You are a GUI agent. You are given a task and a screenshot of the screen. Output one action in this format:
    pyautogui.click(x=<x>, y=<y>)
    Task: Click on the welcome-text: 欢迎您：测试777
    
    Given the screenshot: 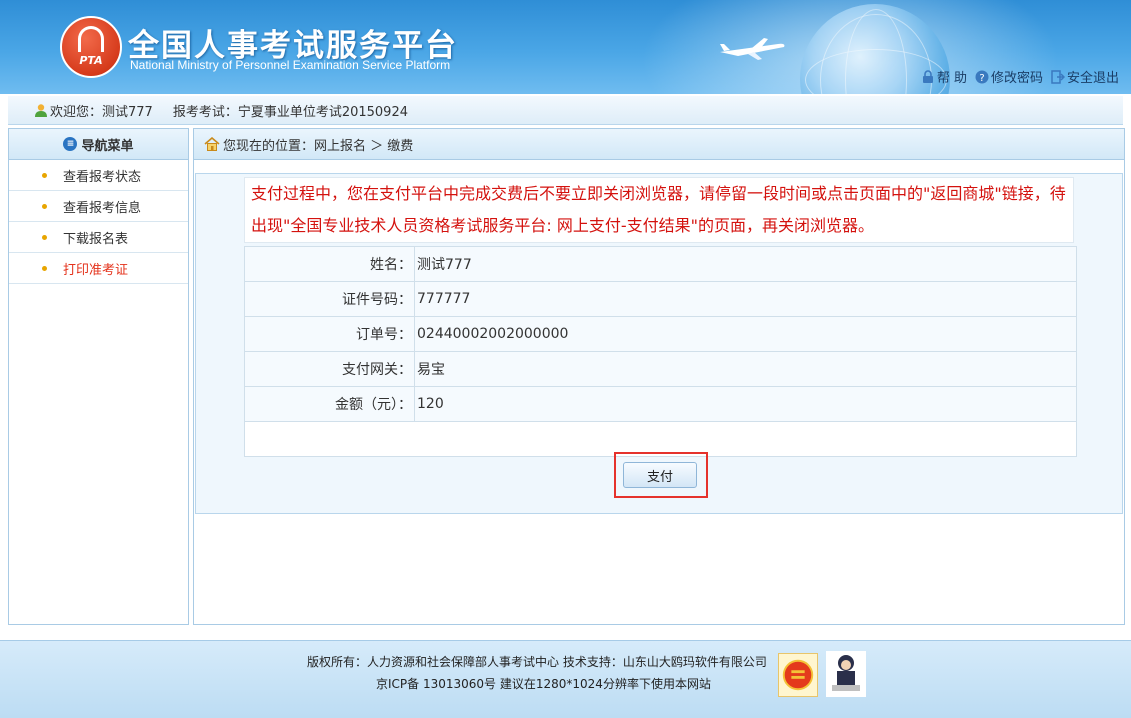 What is the action you would take?
    pyautogui.click(x=101, y=112)
    